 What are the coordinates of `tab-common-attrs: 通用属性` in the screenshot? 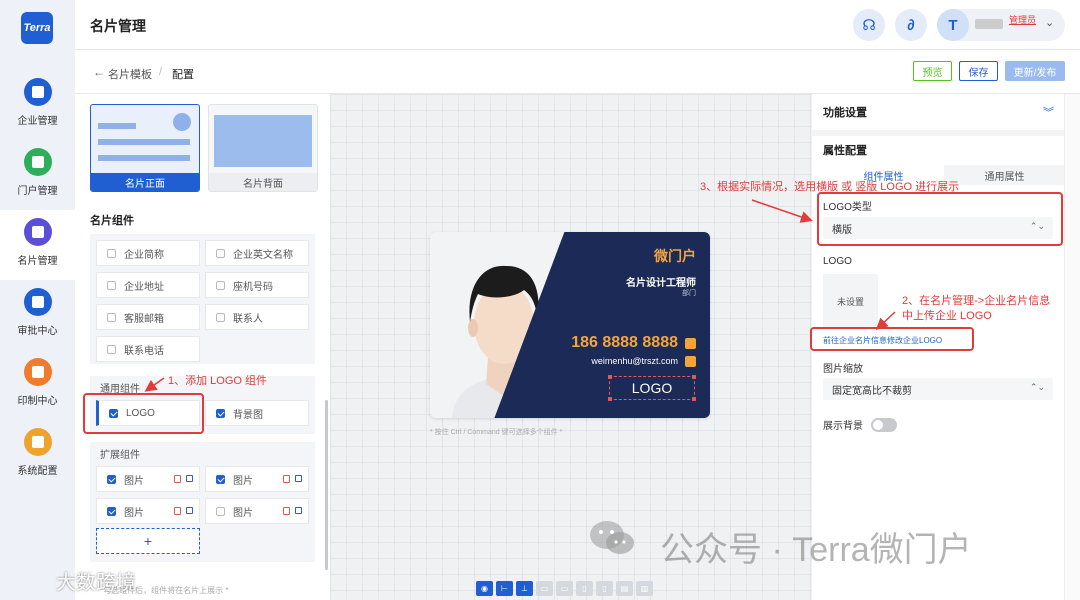 It's located at (1004, 175).